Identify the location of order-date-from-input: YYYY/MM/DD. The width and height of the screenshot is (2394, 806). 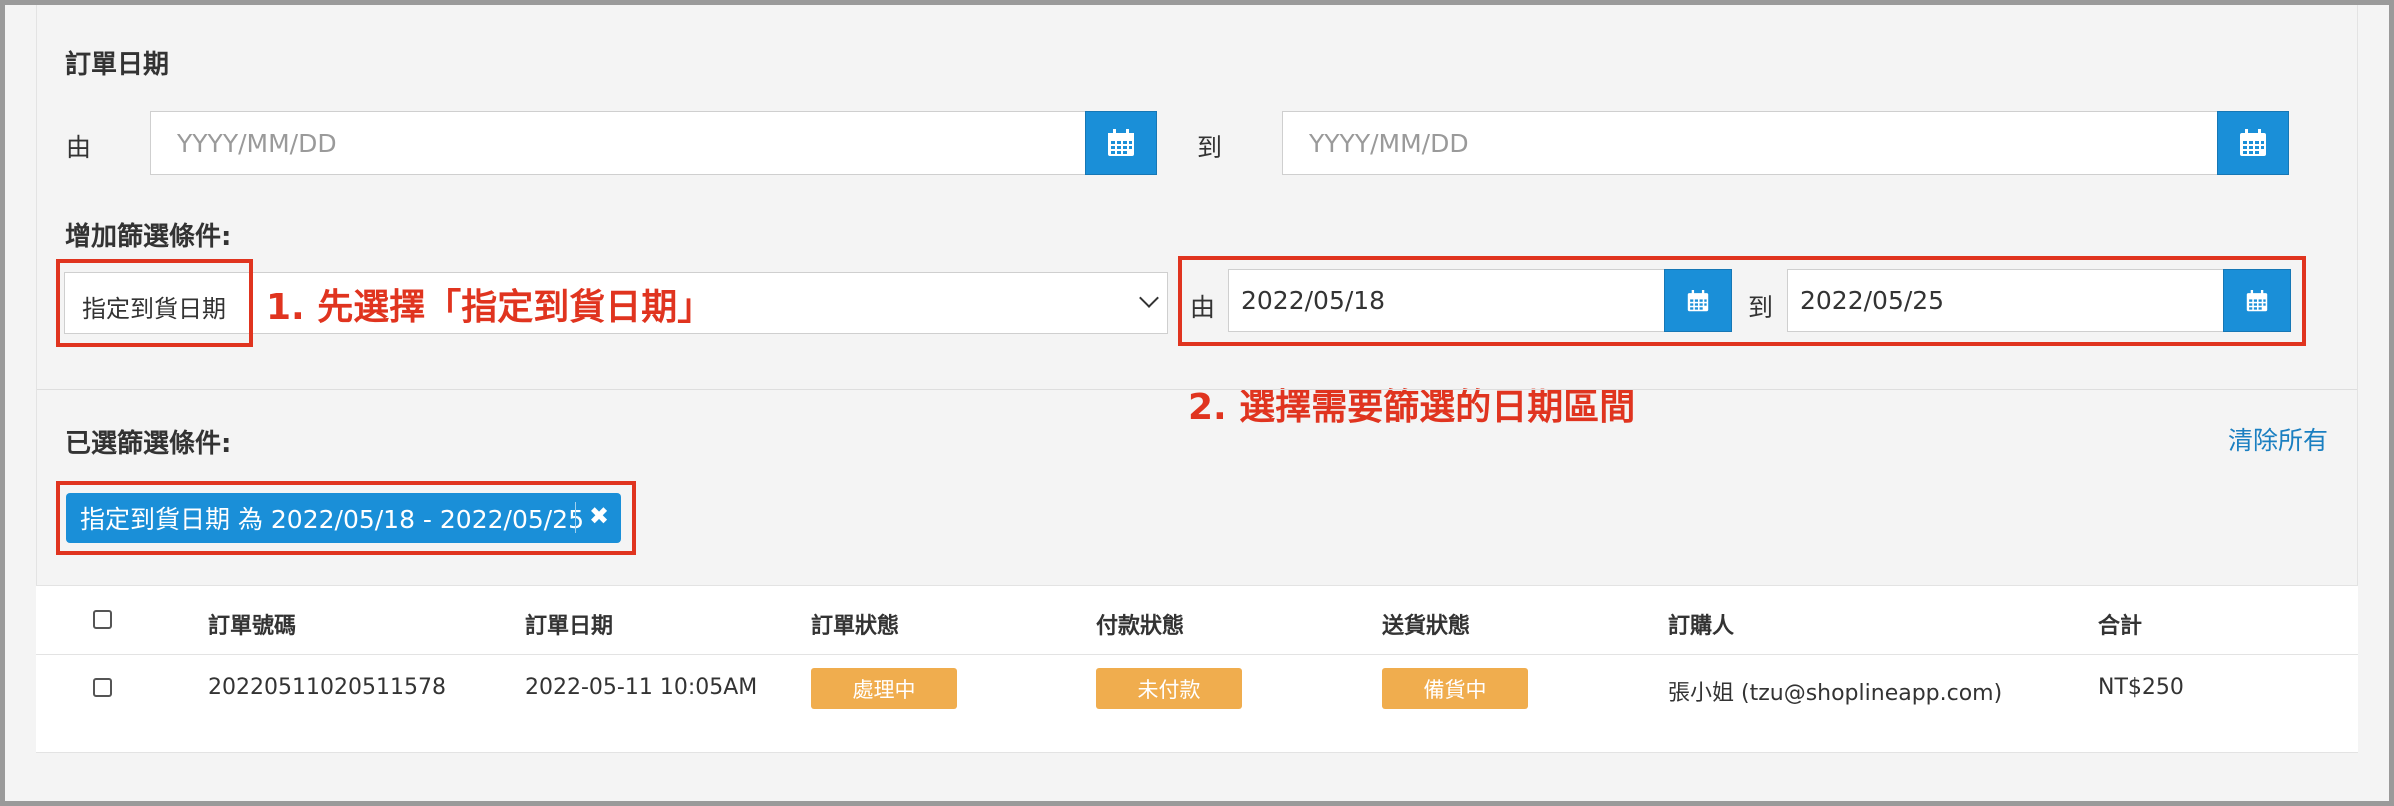
(618, 143).